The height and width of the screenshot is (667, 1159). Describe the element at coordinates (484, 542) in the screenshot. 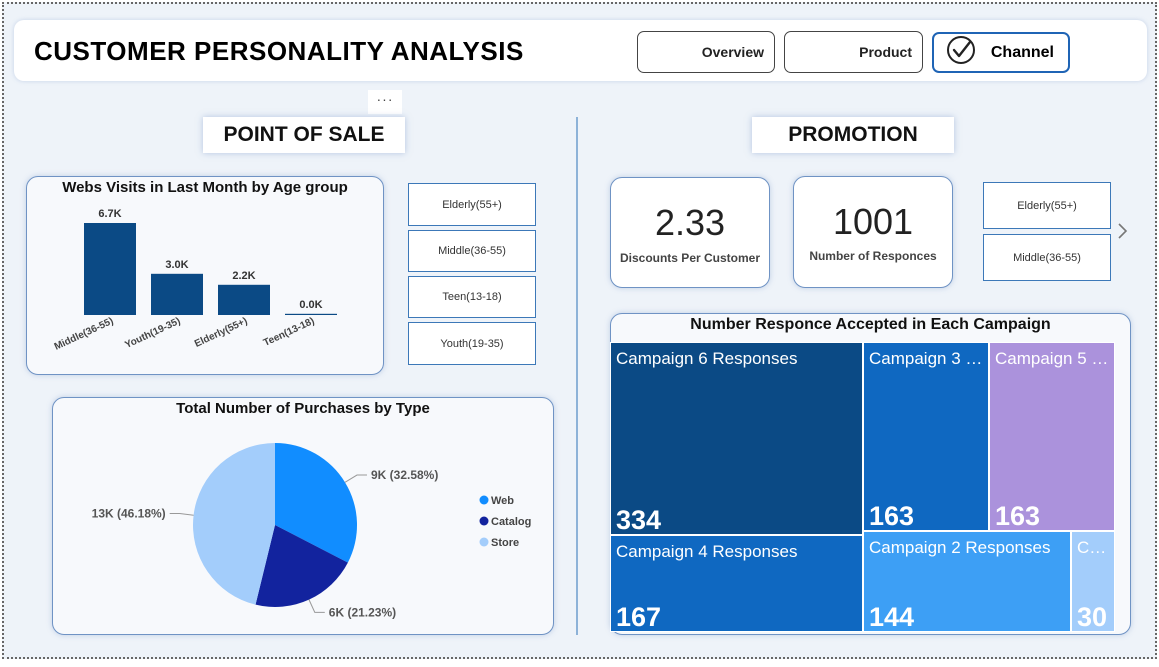

I see `legend-marker-store` at that location.